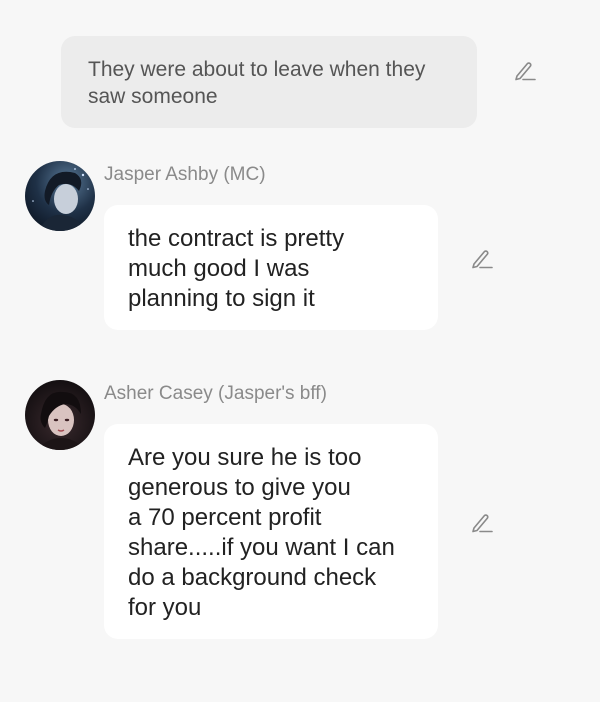 The height and width of the screenshot is (702, 600). Describe the element at coordinates (245, 457) in the screenshot. I see `message-line: Are you sure he is too` at that location.